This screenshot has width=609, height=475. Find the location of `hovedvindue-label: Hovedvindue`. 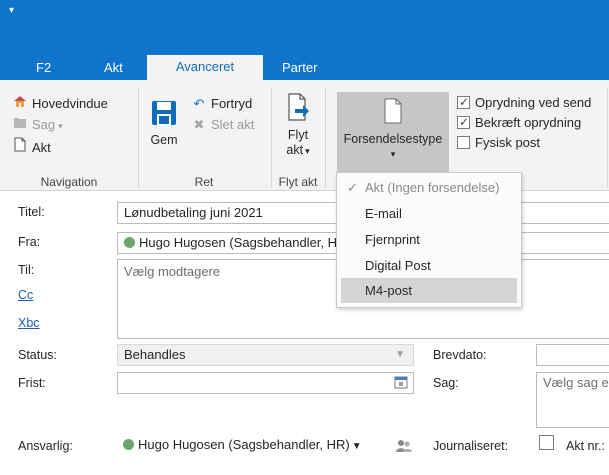

hovedvindue-label: Hovedvindue is located at coordinates (70, 103).